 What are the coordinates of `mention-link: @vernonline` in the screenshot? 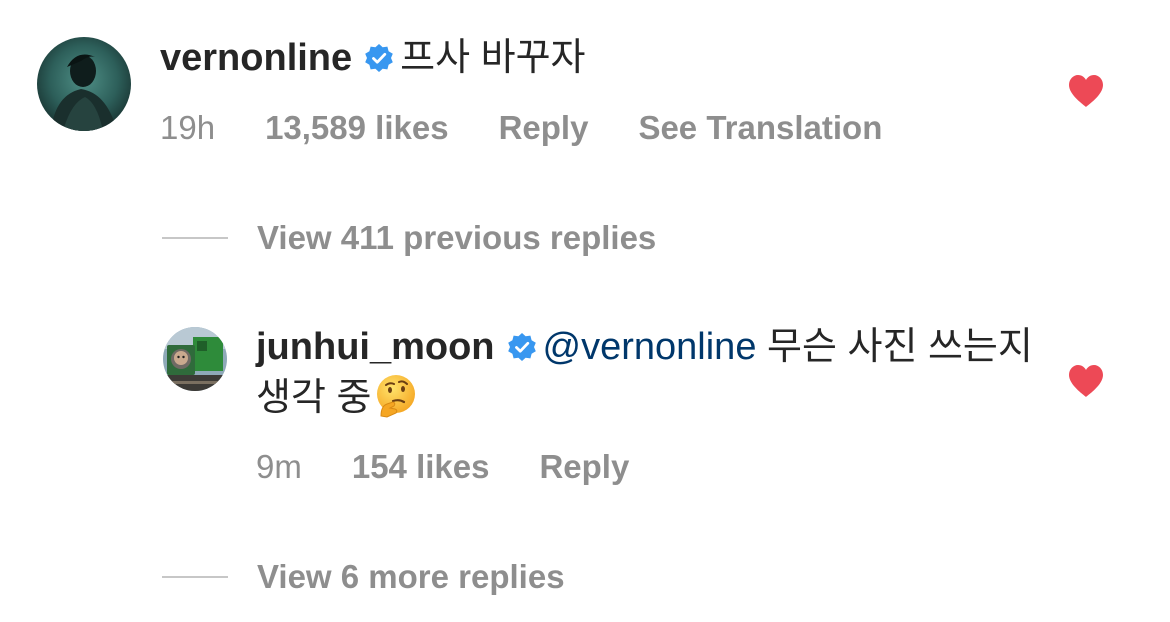 It's located at (650, 347).